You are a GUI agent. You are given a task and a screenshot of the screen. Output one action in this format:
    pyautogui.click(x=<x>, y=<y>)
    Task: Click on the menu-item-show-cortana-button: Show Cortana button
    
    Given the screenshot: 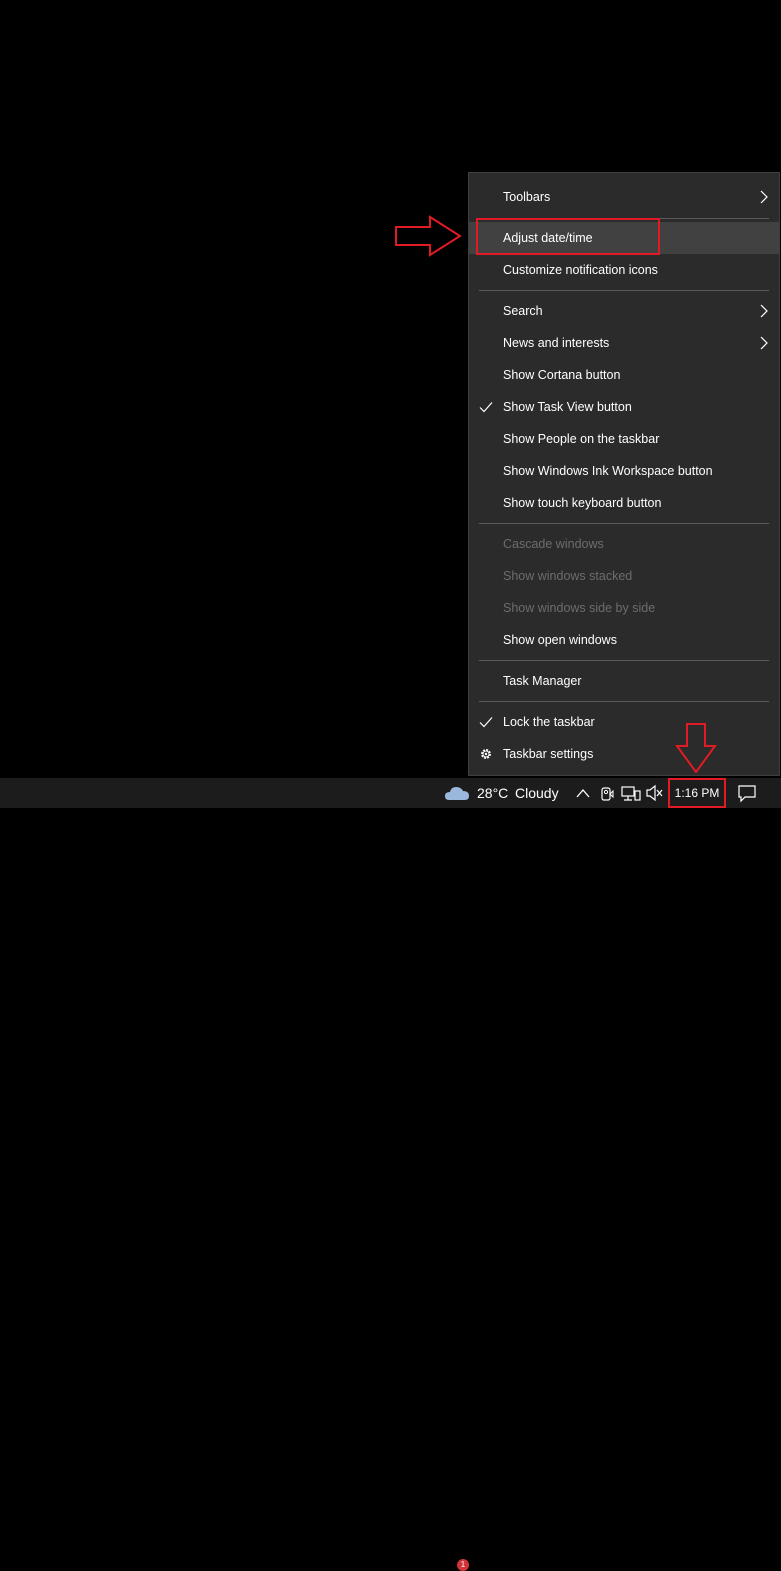 What is the action you would take?
    pyautogui.click(x=624, y=375)
    